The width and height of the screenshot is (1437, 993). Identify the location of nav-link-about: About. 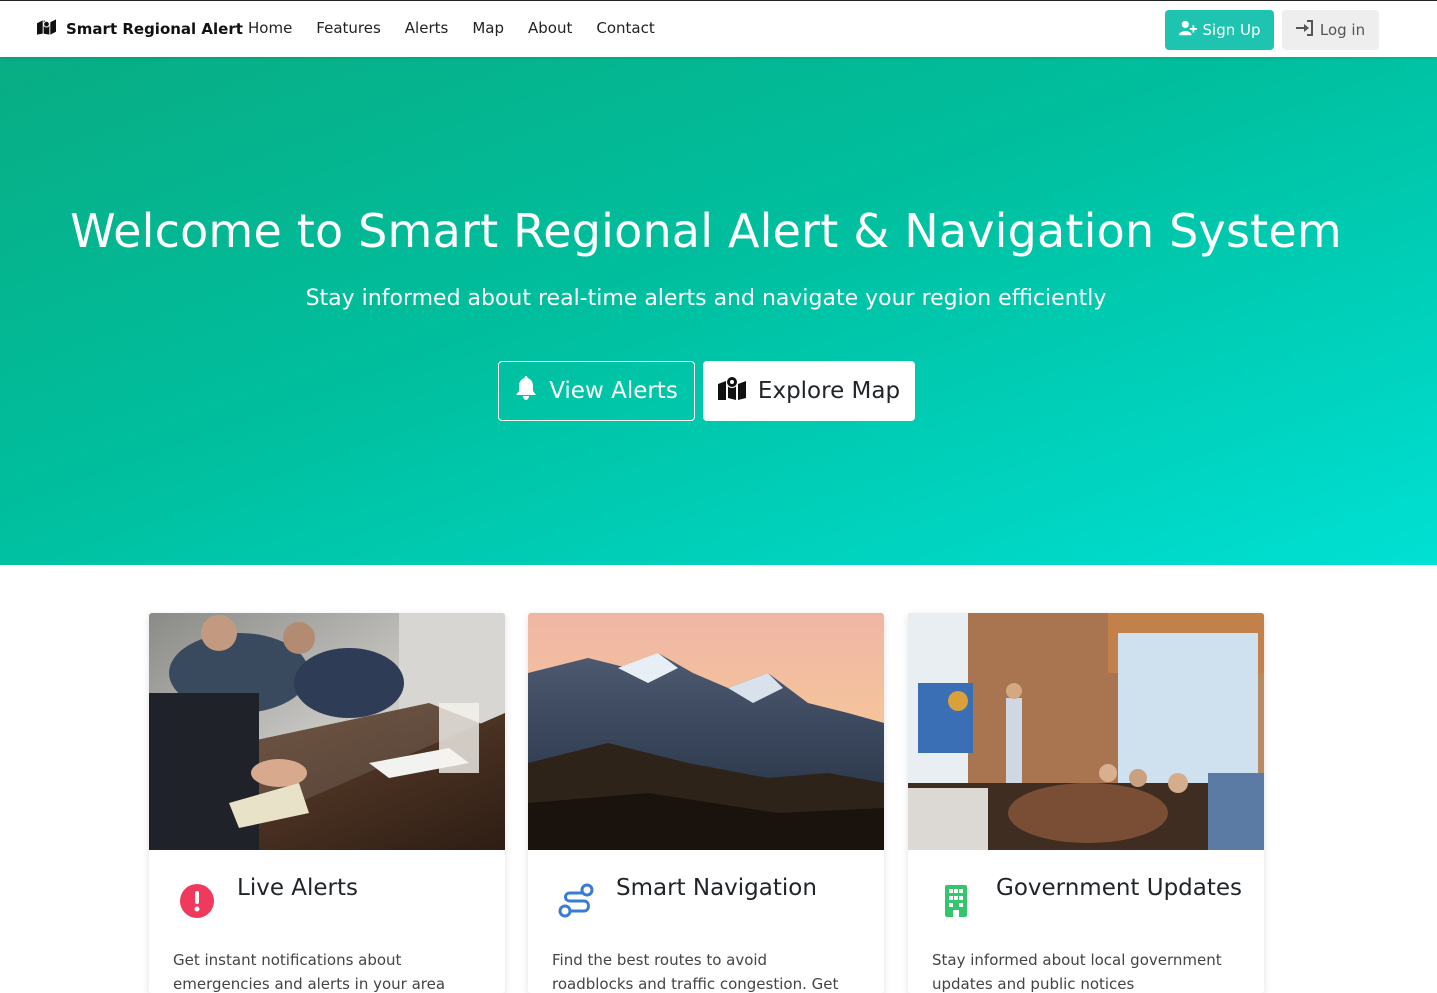
(550, 28).